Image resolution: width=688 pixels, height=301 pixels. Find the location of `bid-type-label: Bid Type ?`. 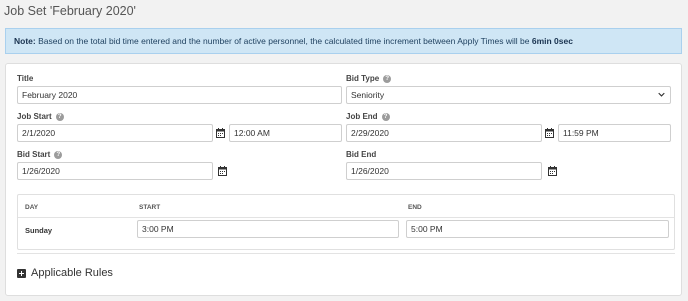

bid-type-label: Bid Type ? is located at coordinates (369, 78).